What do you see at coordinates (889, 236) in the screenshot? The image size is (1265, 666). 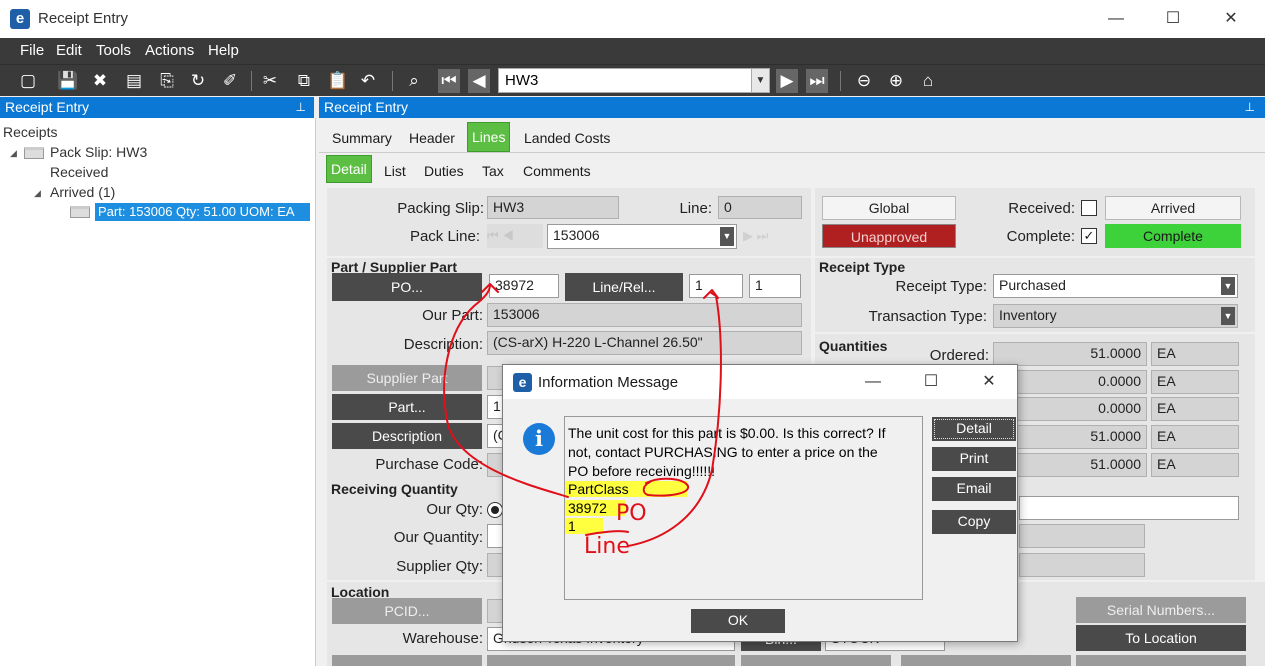 I see `unapproved-button: Unapproved` at bounding box center [889, 236].